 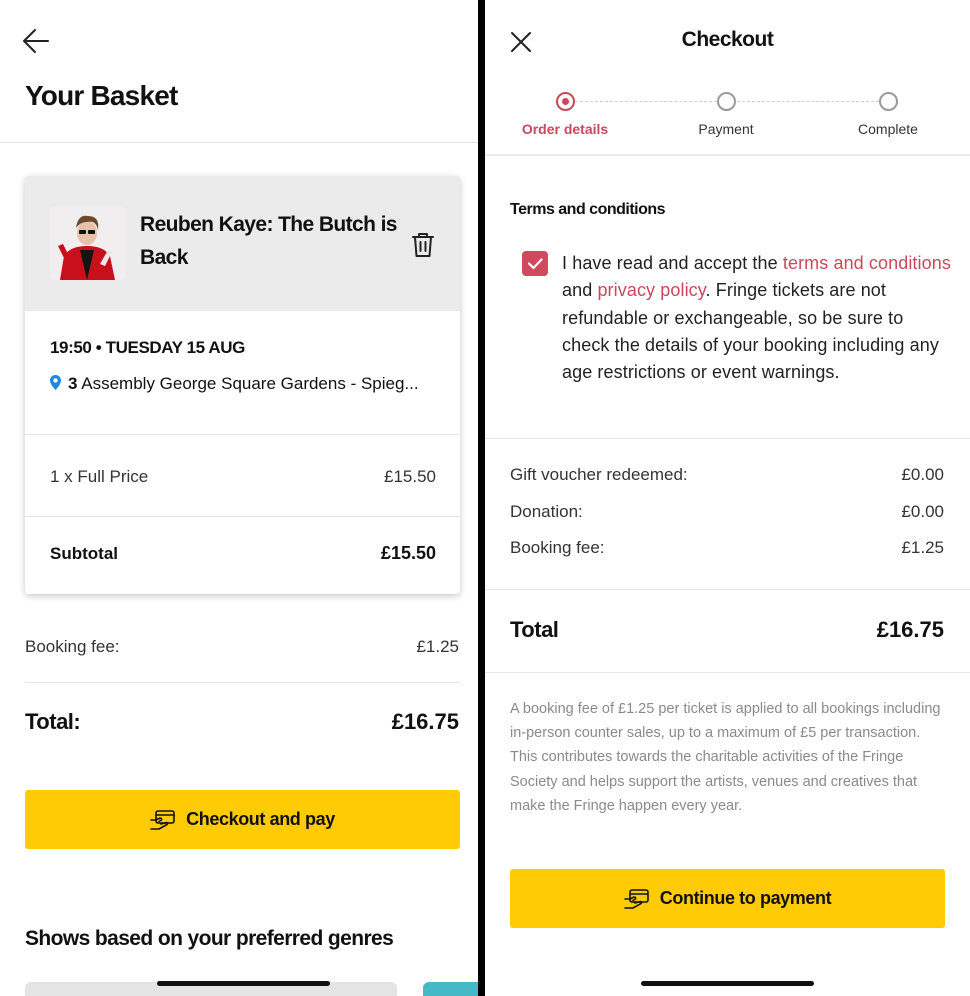 I want to click on page-title: Checkout, so click(x=727, y=39).